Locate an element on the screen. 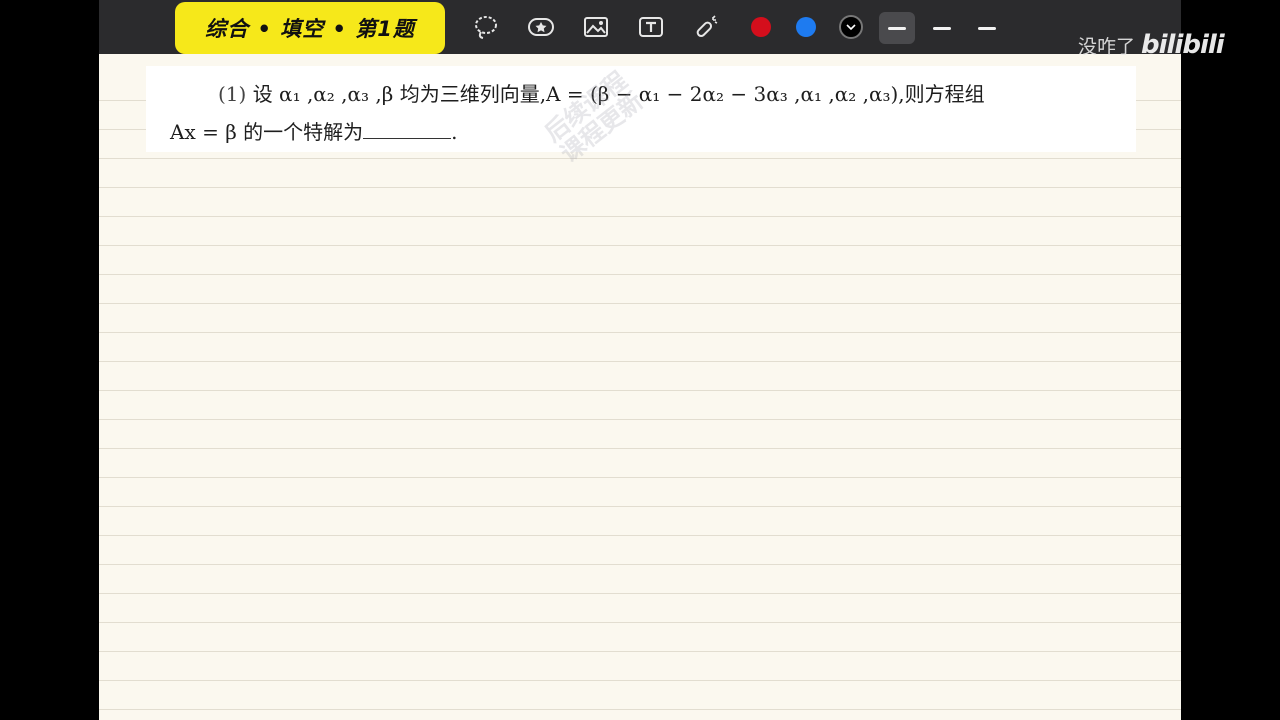  color-black-swatch is located at coordinates (851, 27).